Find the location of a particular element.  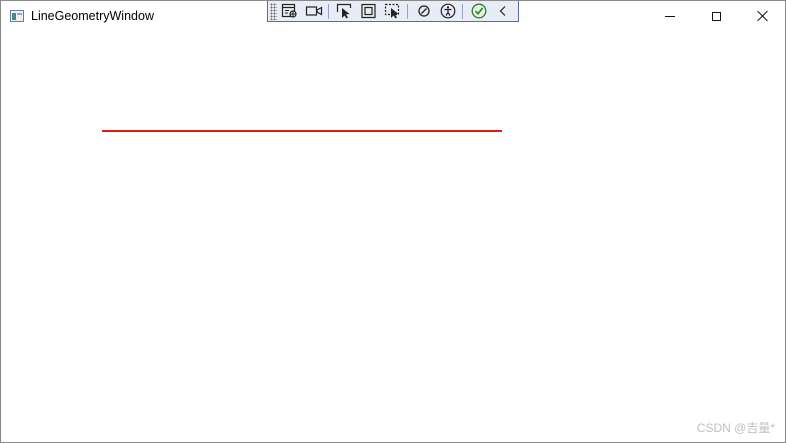

live-visual-tree-button is located at coordinates (290, 11).